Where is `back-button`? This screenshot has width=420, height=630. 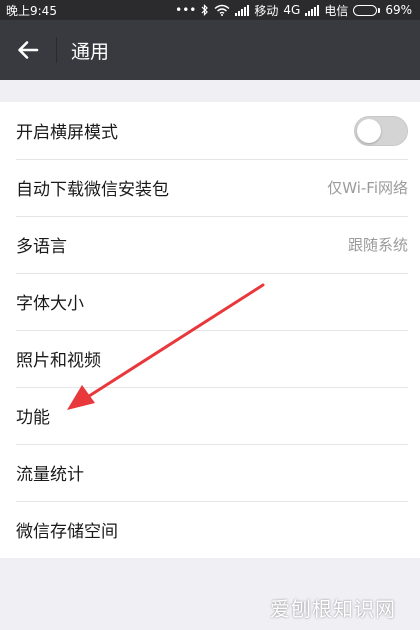
back-button is located at coordinates (28, 50).